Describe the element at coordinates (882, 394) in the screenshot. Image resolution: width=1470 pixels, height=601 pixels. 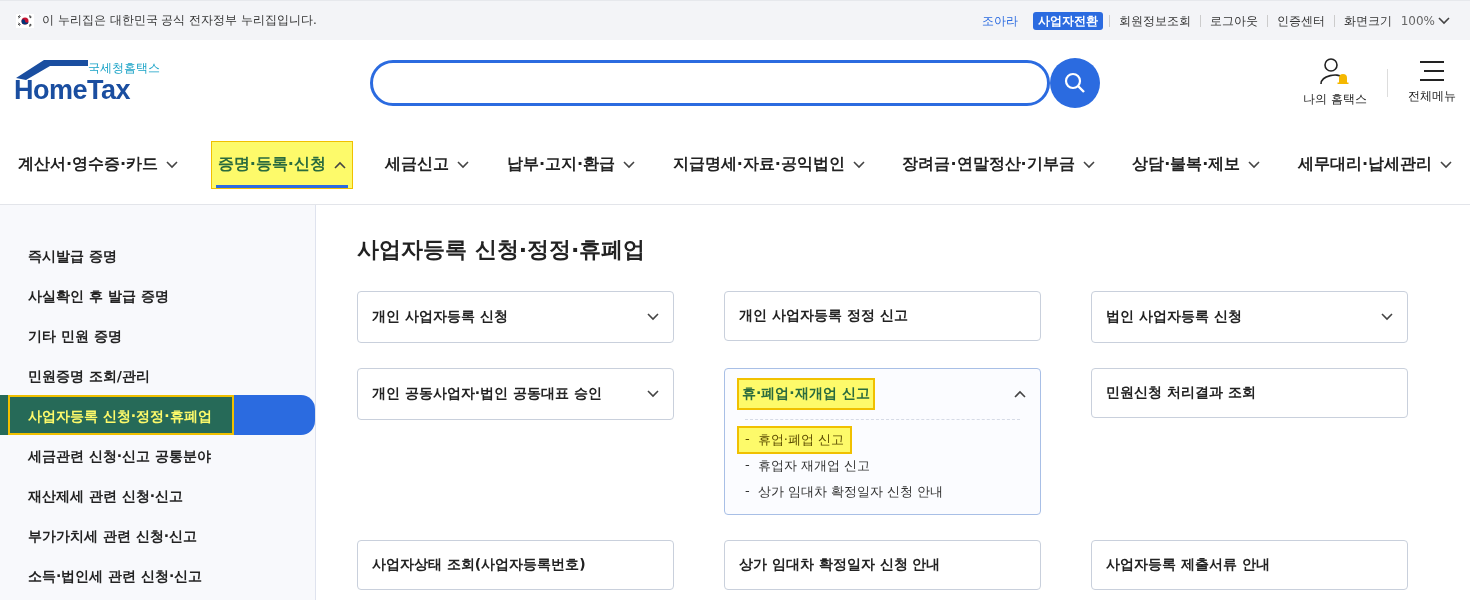
I see `card-toggle: 휴·폐업·재개업 신고` at that location.